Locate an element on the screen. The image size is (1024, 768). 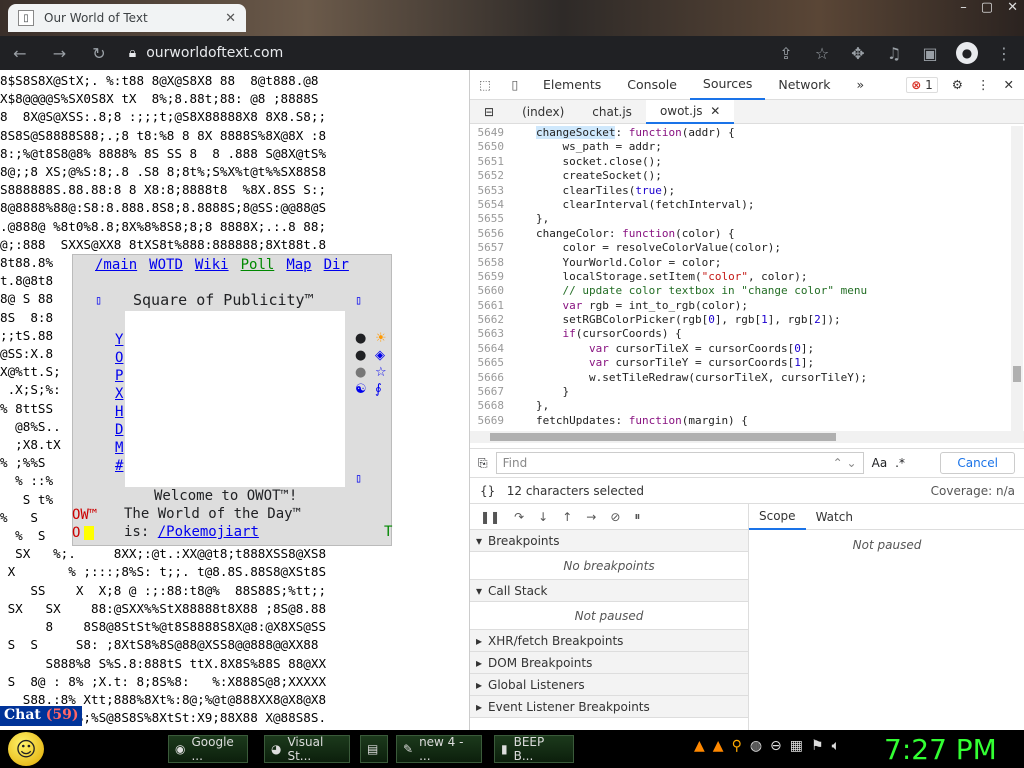
side-link: X is located at coordinates (119, 394).